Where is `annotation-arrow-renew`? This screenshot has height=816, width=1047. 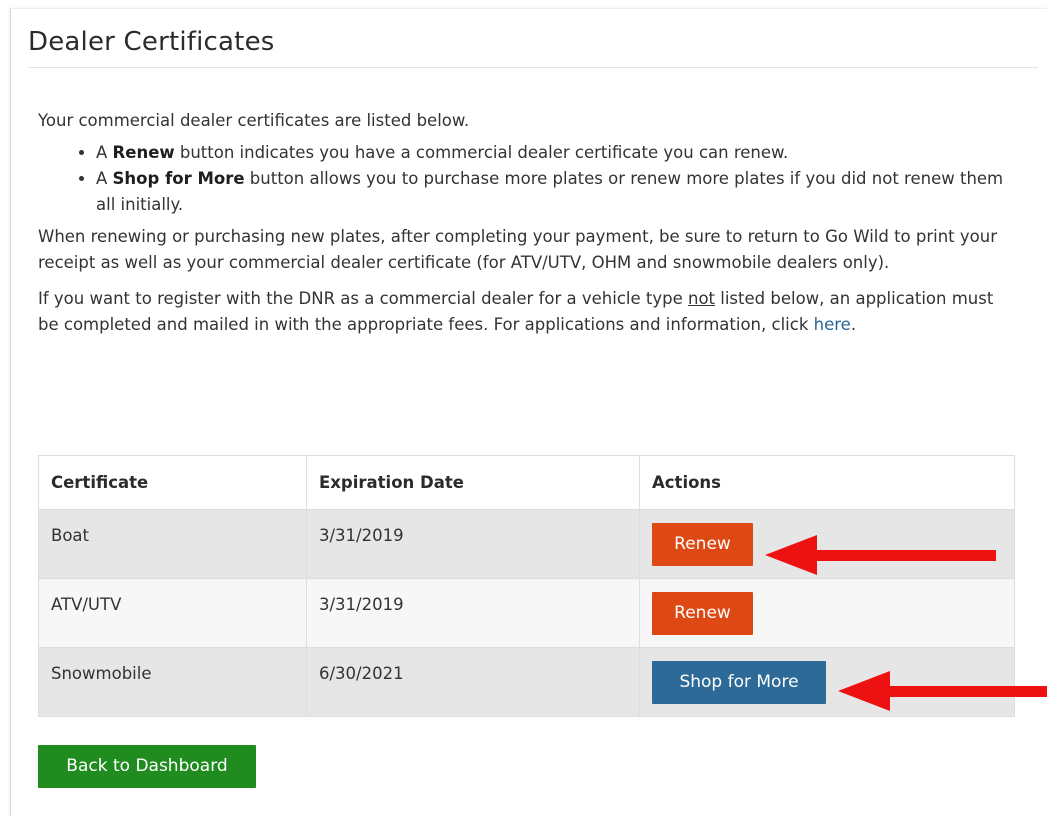 annotation-arrow-renew is located at coordinates (880, 555).